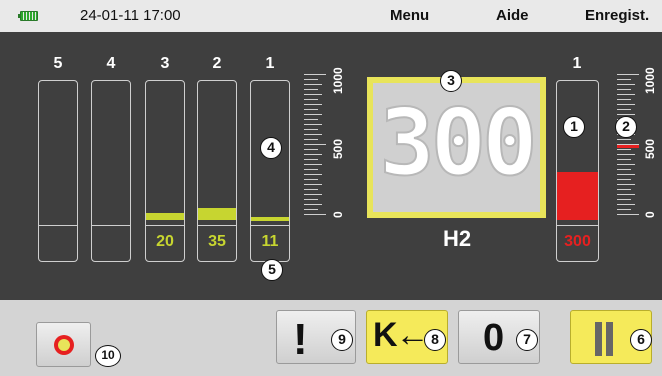 Image resolution: width=662 pixels, height=376 pixels. What do you see at coordinates (451, 81) in the screenshot?
I see `callout-3: 3` at bounding box center [451, 81].